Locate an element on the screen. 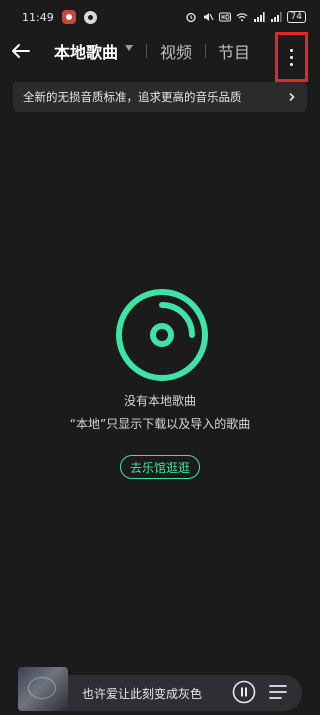  browse-music-hall-button: 去乐馆逛逛 is located at coordinates (160, 467).